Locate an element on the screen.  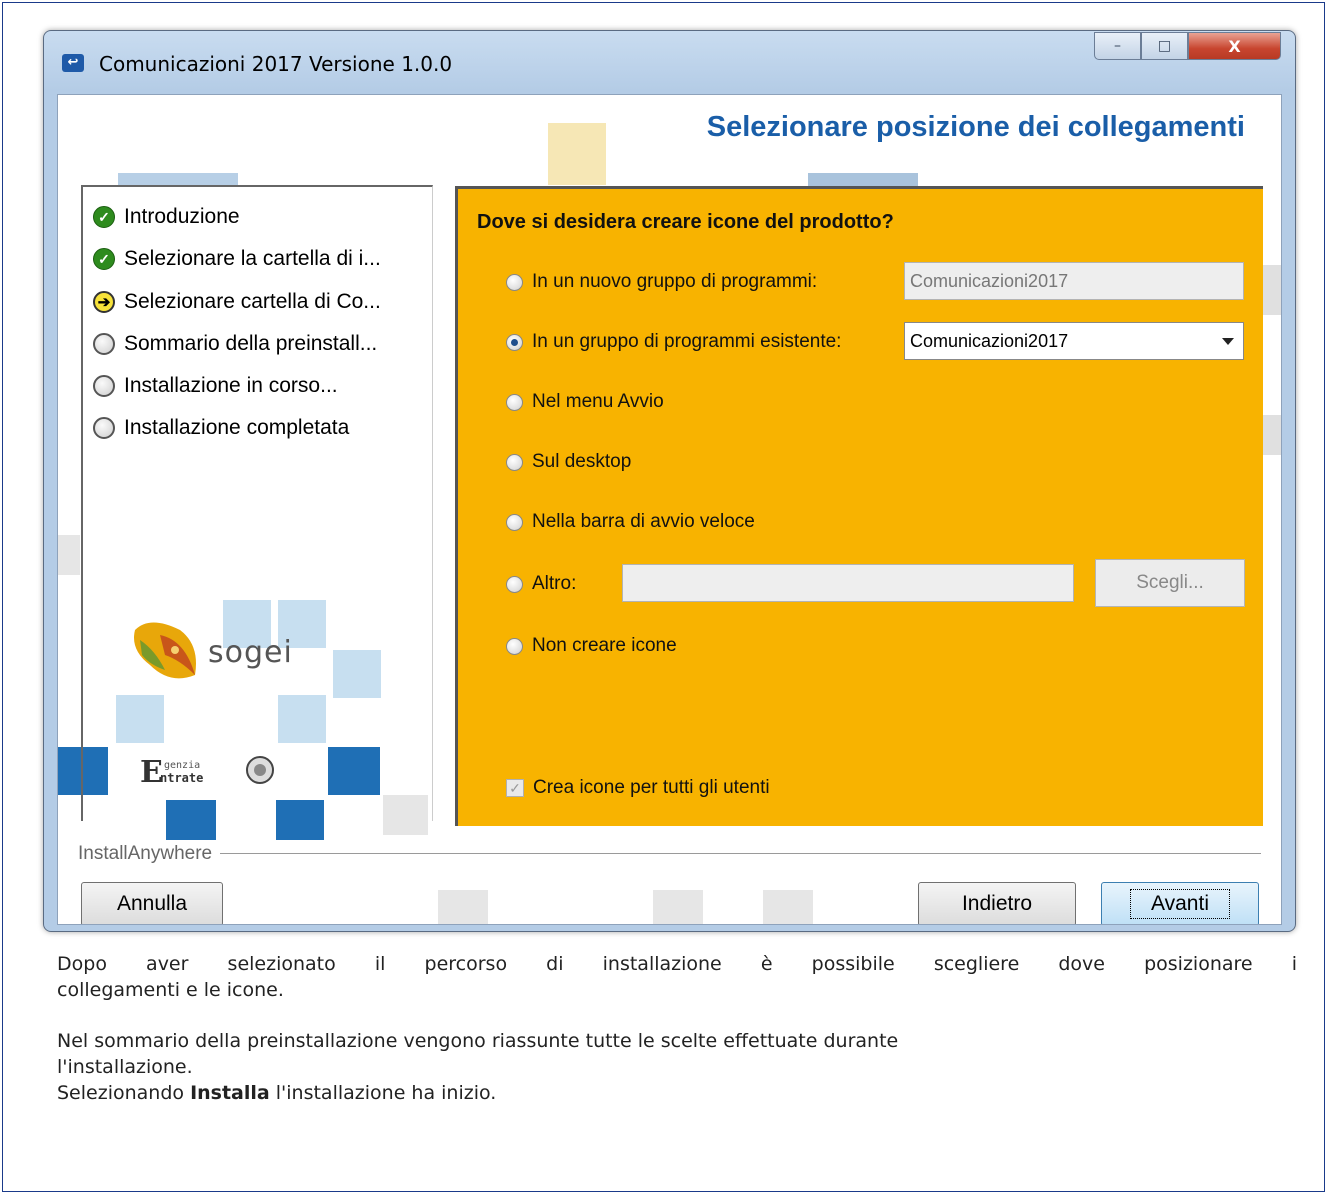
description-line: l'installazione. is located at coordinates (125, 1067).